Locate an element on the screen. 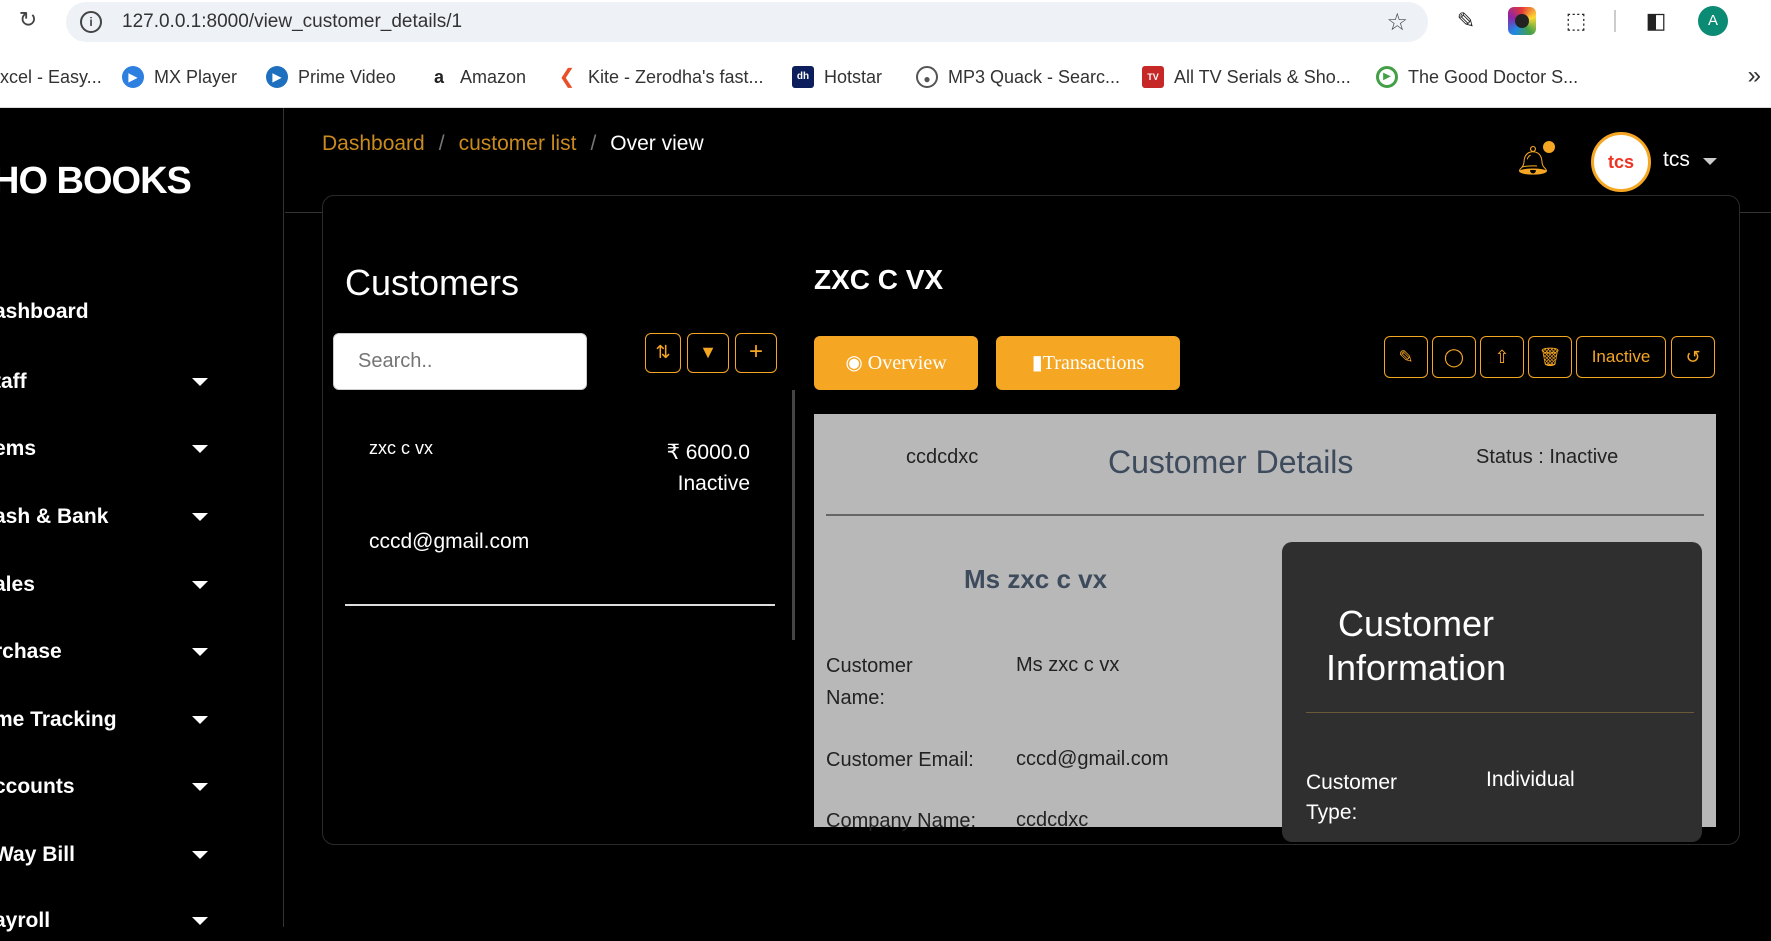 This screenshot has height=941, width=1771. sidebar-item-eway-bill: Way Bill is located at coordinates (142, 855).